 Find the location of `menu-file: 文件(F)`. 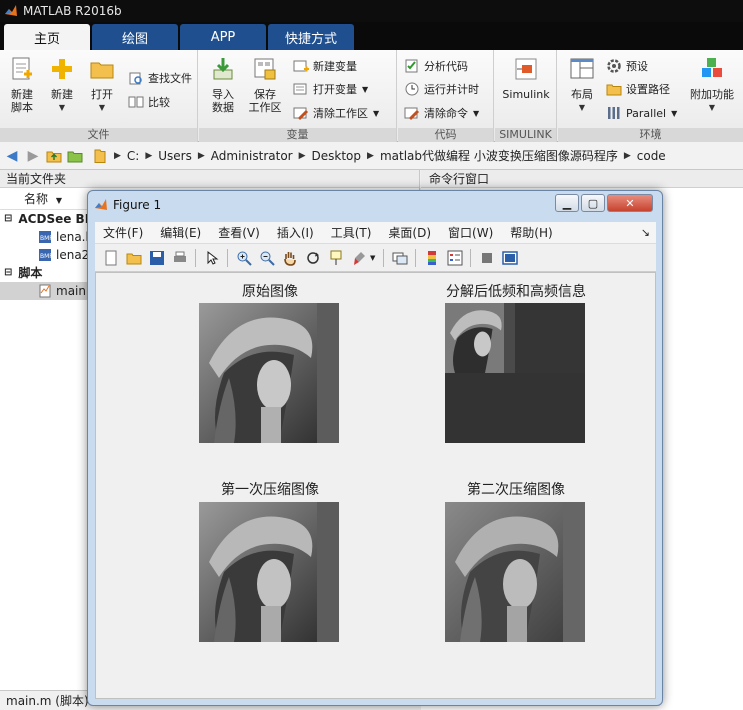

menu-file: 文件(F) is located at coordinates (123, 232).